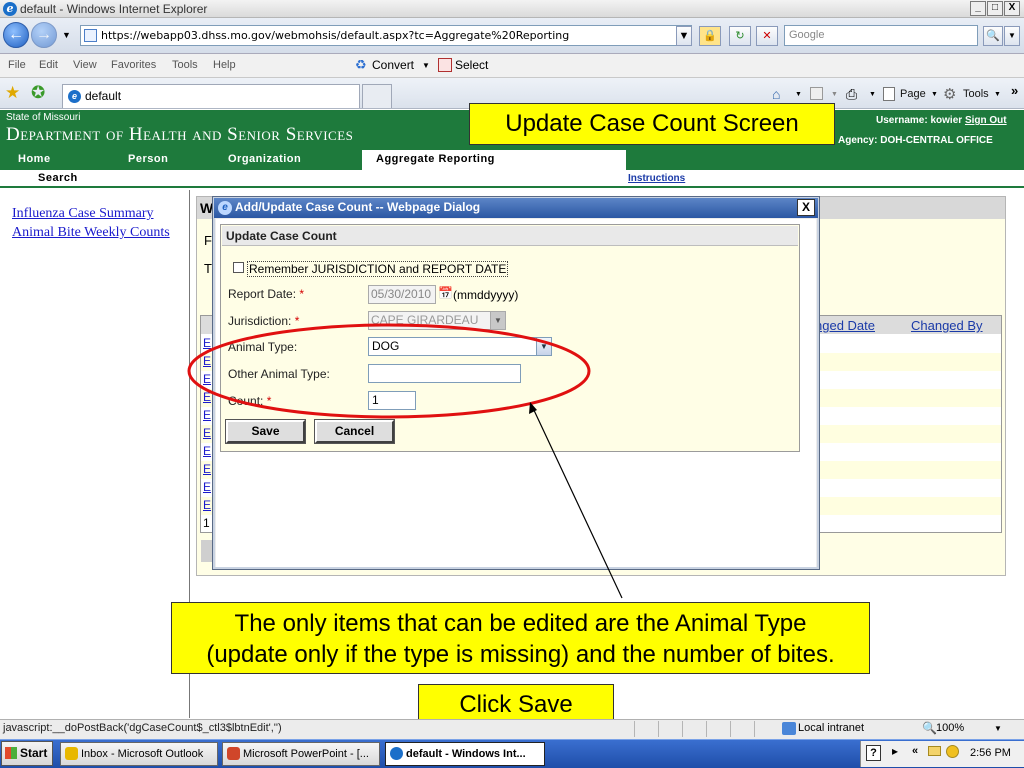 This screenshot has width=1024, height=768. What do you see at coordinates (12, 93) in the screenshot?
I see `favorites-star-icon: ★` at bounding box center [12, 93].